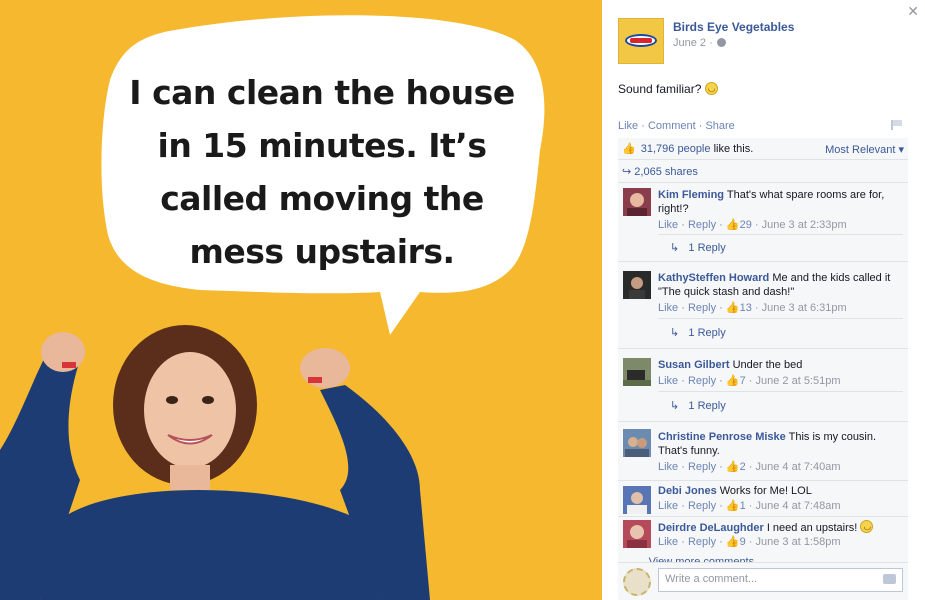  Describe the element at coordinates (763, 172) in the screenshot. I see `shares-summary: ↪ 2,065 shares` at that location.